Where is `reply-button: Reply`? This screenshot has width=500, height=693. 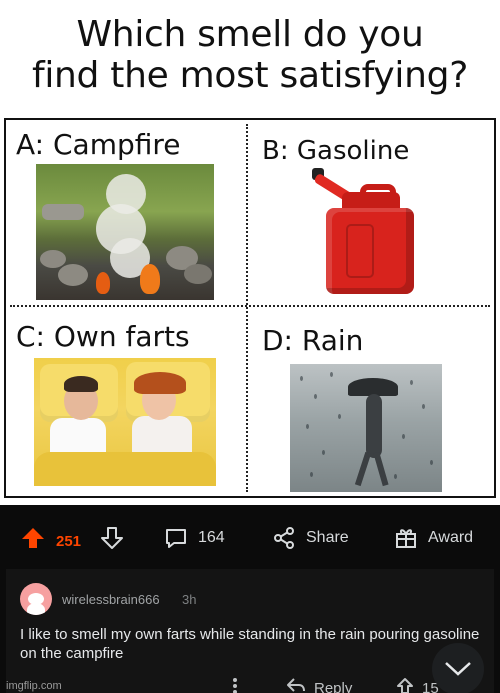 reply-button: Reply is located at coordinates (319, 685).